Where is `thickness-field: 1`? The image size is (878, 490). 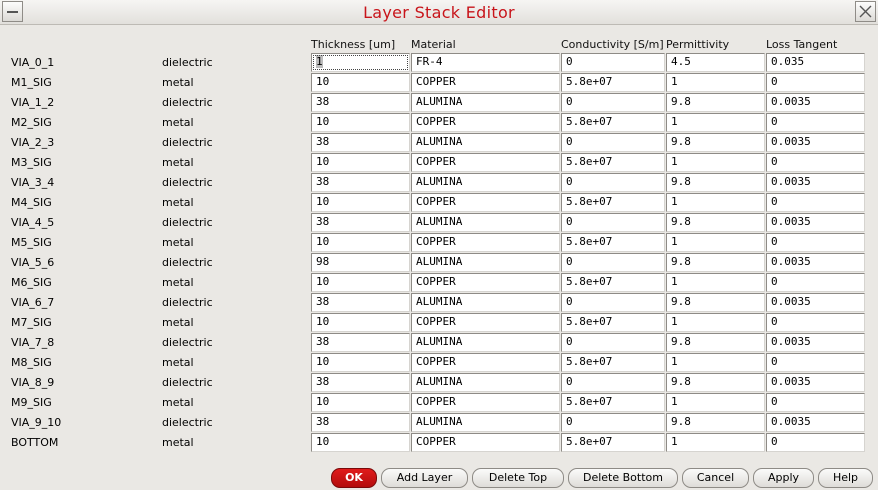 thickness-field: 1 is located at coordinates (360, 62).